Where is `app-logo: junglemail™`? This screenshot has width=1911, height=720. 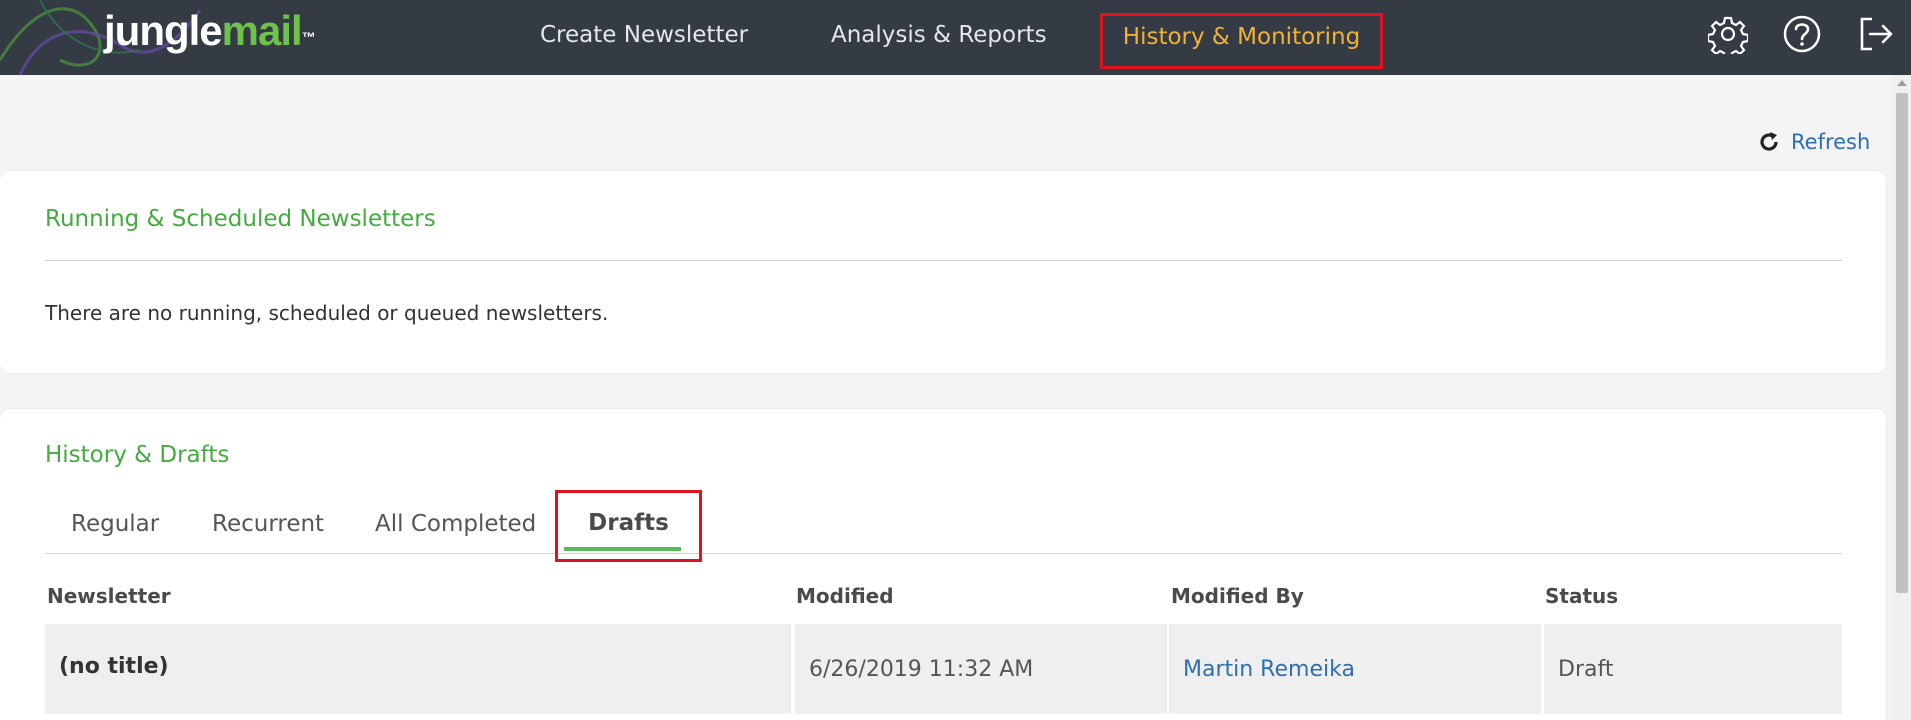
app-logo: junglemail™ is located at coordinates (210, 31).